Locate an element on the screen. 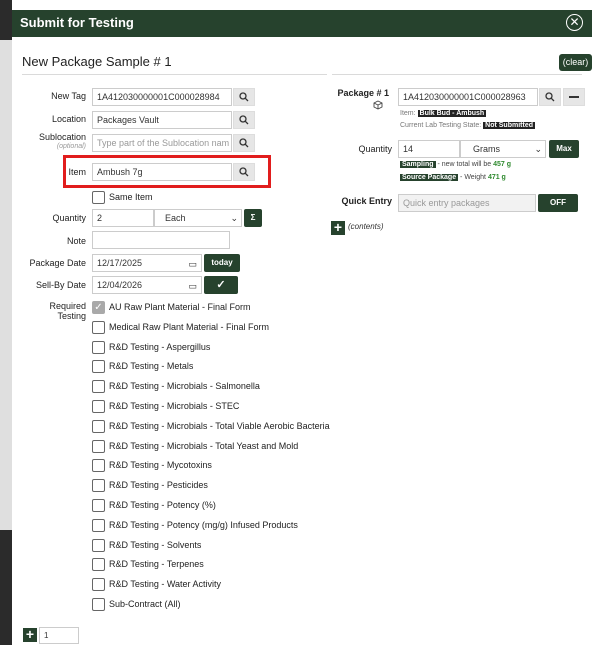 Image resolution: width=592 pixels, height=645 pixels. new-tag-label: New Tag is located at coordinates (68, 96).